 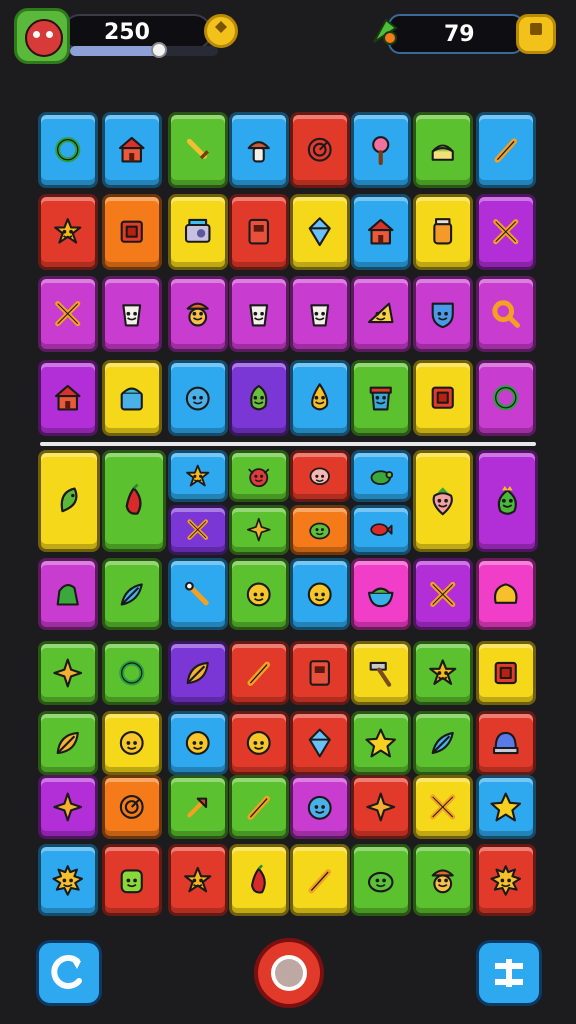 I want to click on hint-button, so click(x=509, y=973).